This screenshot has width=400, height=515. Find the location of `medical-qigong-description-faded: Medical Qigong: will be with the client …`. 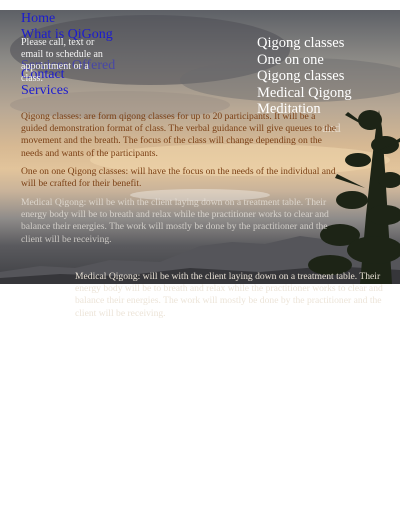

medical-qigong-description-faded: Medical Qigong: will be with the client … is located at coordinates (175, 221).